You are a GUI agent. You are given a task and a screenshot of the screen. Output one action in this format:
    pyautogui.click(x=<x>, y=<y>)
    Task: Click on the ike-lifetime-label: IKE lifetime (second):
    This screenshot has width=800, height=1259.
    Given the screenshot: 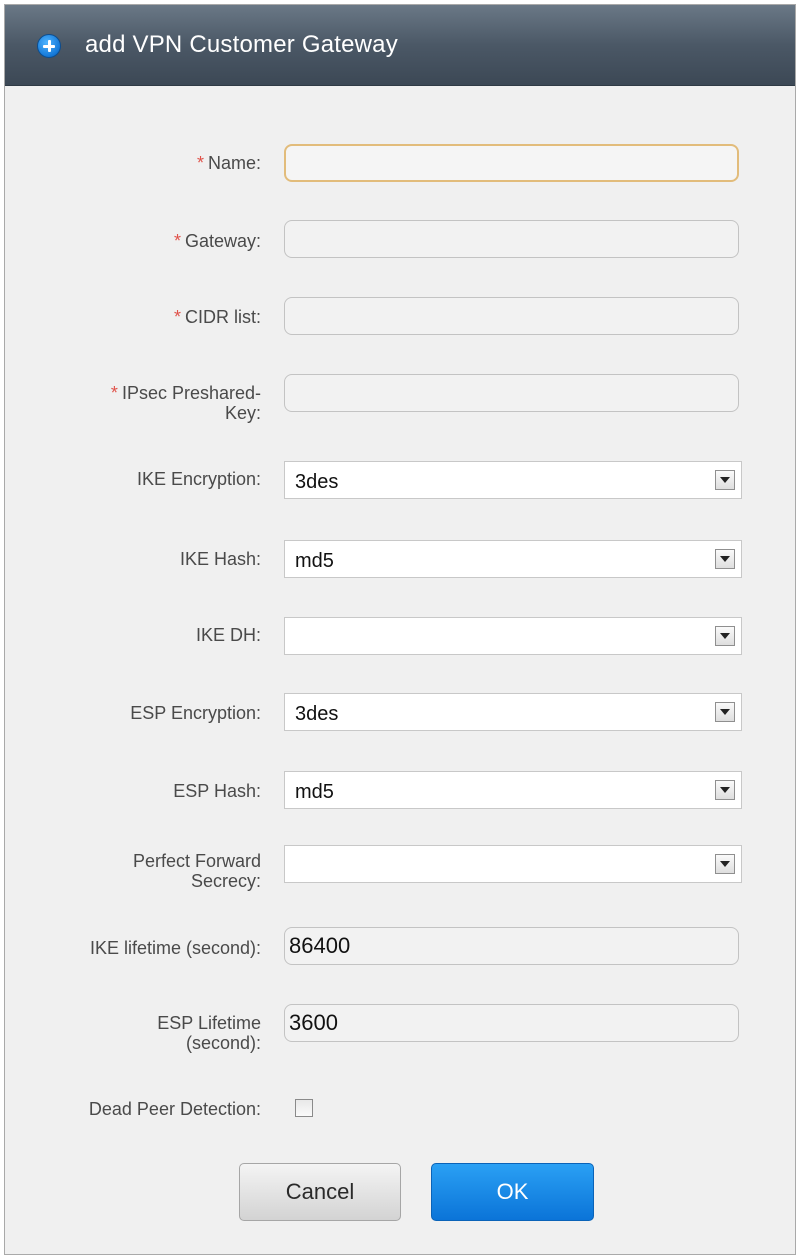 What is the action you would take?
    pyautogui.click(x=175, y=948)
    